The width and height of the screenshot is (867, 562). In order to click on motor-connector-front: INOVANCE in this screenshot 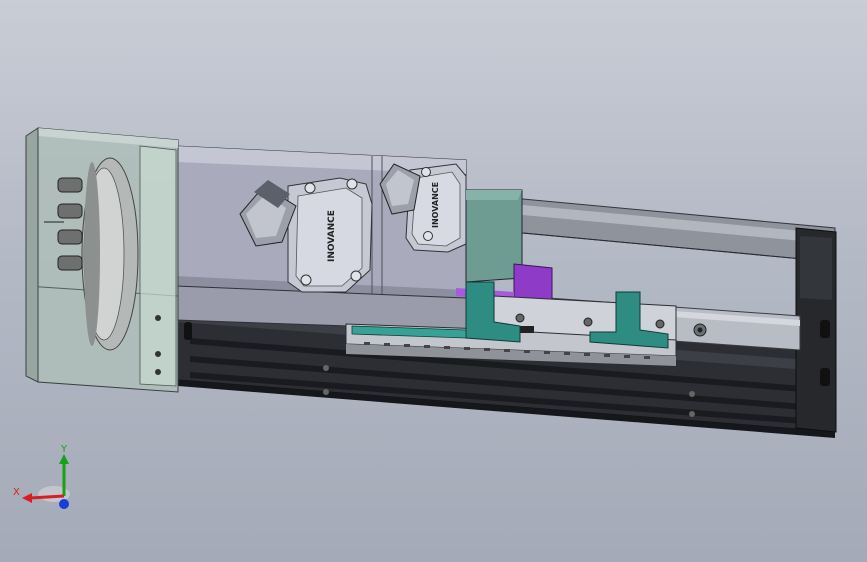, I will do `click(330, 235)`.